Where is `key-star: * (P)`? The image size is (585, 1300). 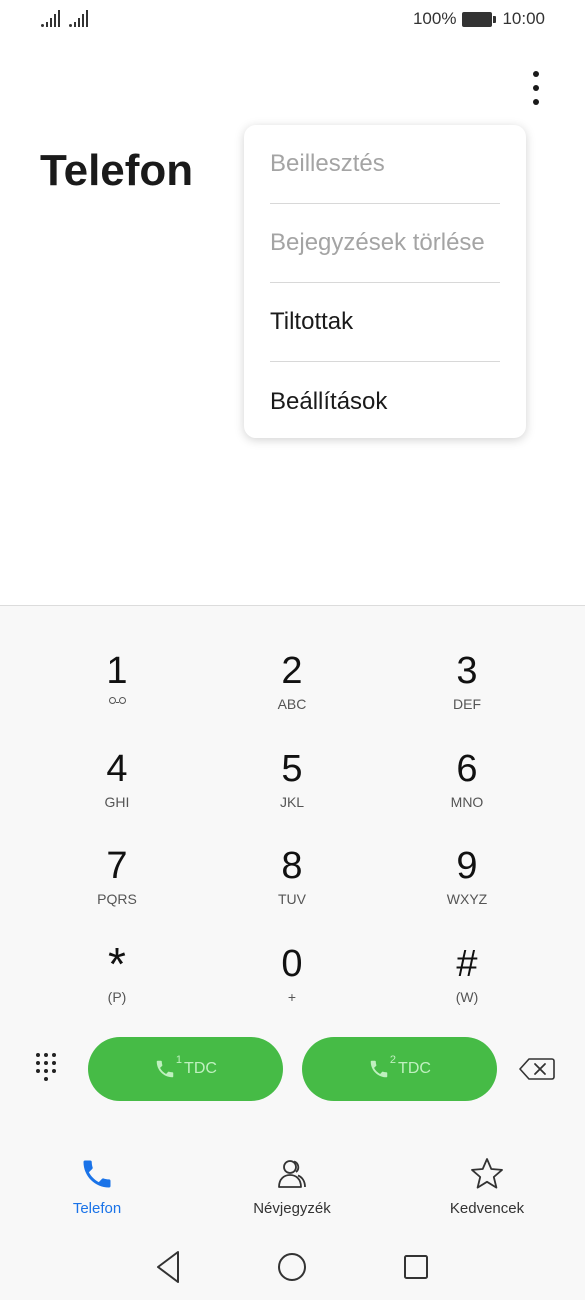
key-star: * (P) is located at coordinates (117, 982).